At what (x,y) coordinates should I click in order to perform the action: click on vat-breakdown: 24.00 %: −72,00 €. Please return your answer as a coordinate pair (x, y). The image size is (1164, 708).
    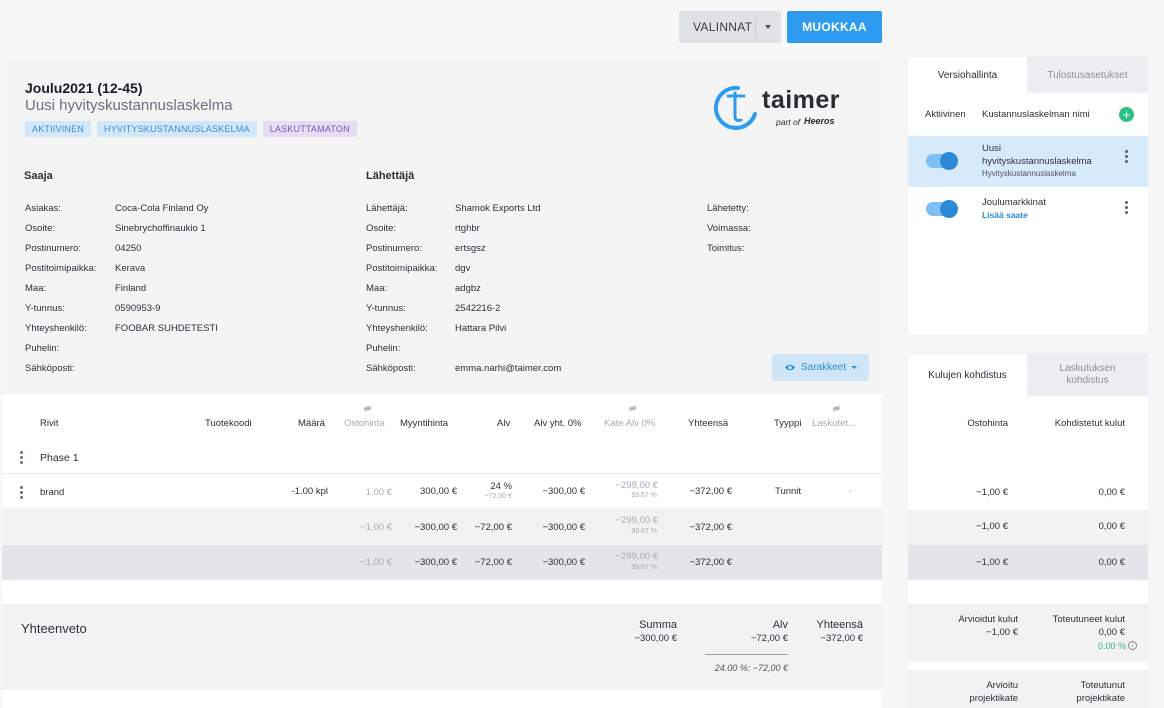
    Looking at the image, I should click on (751, 668).